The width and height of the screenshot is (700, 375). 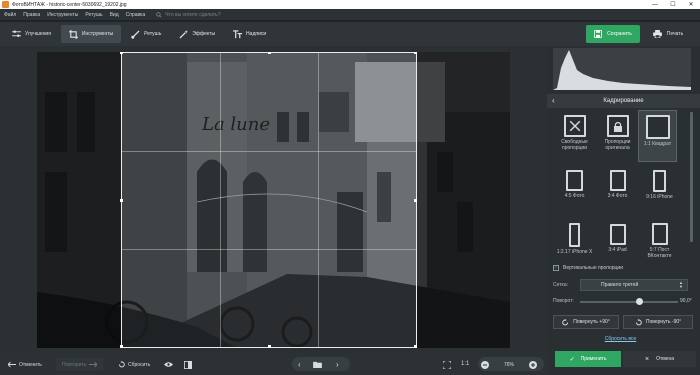 What do you see at coordinates (134, 364) in the screenshot?
I see `reset-button: Сбросить` at bounding box center [134, 364].